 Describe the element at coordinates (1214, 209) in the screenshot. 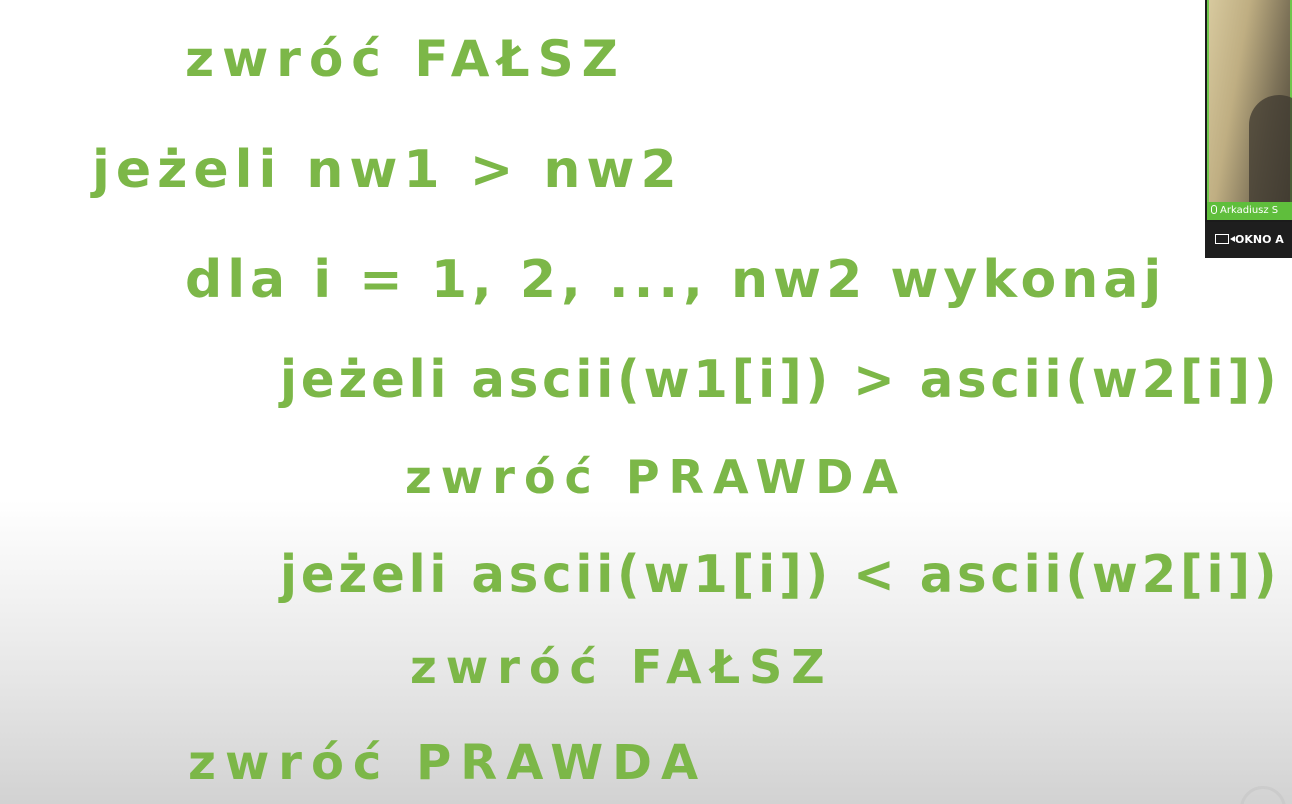

I see `microphone-icon` at that location.